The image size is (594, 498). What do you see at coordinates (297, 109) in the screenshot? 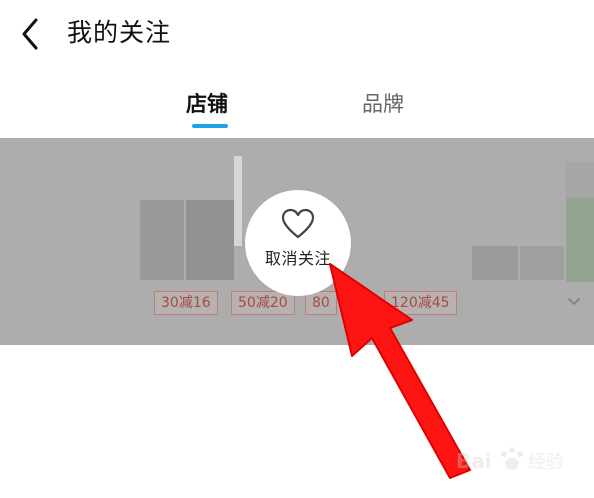
I see `tab-bar: 店铺 品牌` at bounding box center [297, 109].